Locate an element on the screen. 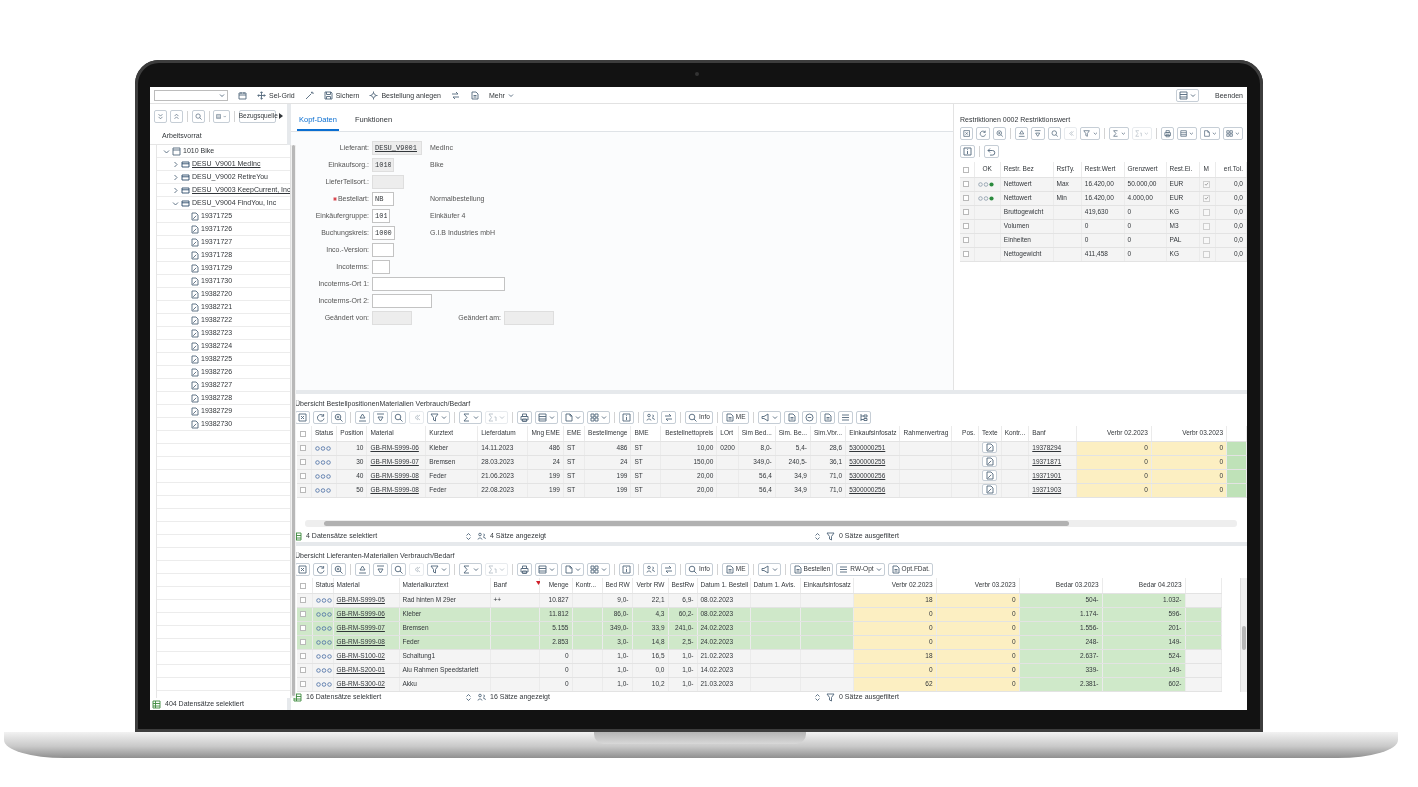 This screenshot has width=1418, height=787. window-icon is located at coordinates (176, 151).